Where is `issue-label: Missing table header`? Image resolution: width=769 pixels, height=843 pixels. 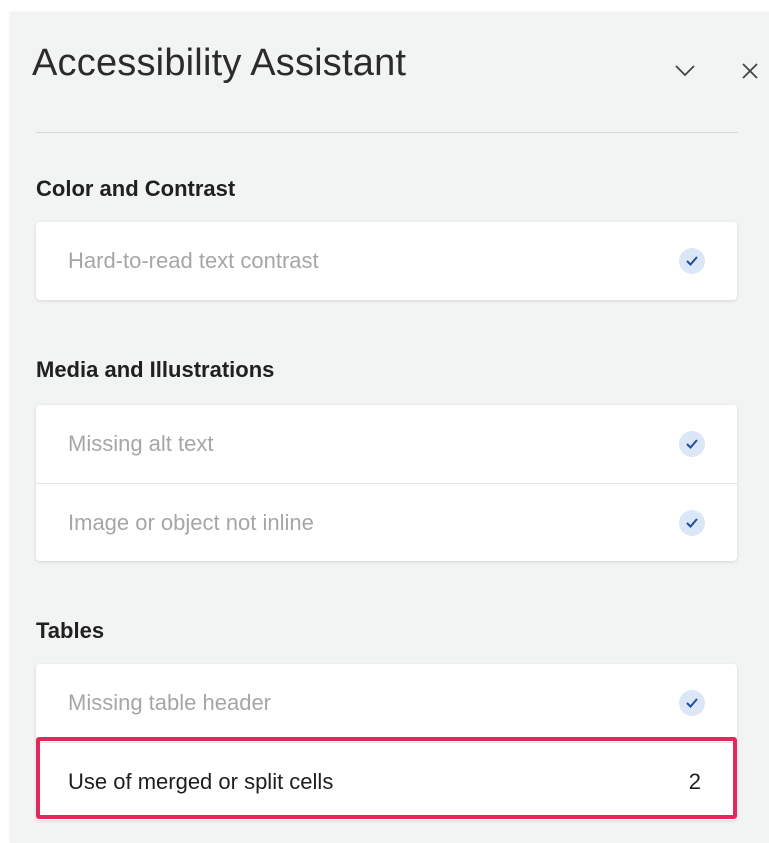
issue-label: Missing table header is located at coordinates (170, 702).